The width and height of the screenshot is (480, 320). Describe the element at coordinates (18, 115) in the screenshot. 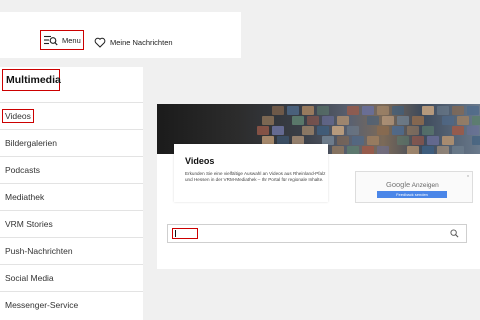

I see `sidebar-item-label: Videos` at that location.